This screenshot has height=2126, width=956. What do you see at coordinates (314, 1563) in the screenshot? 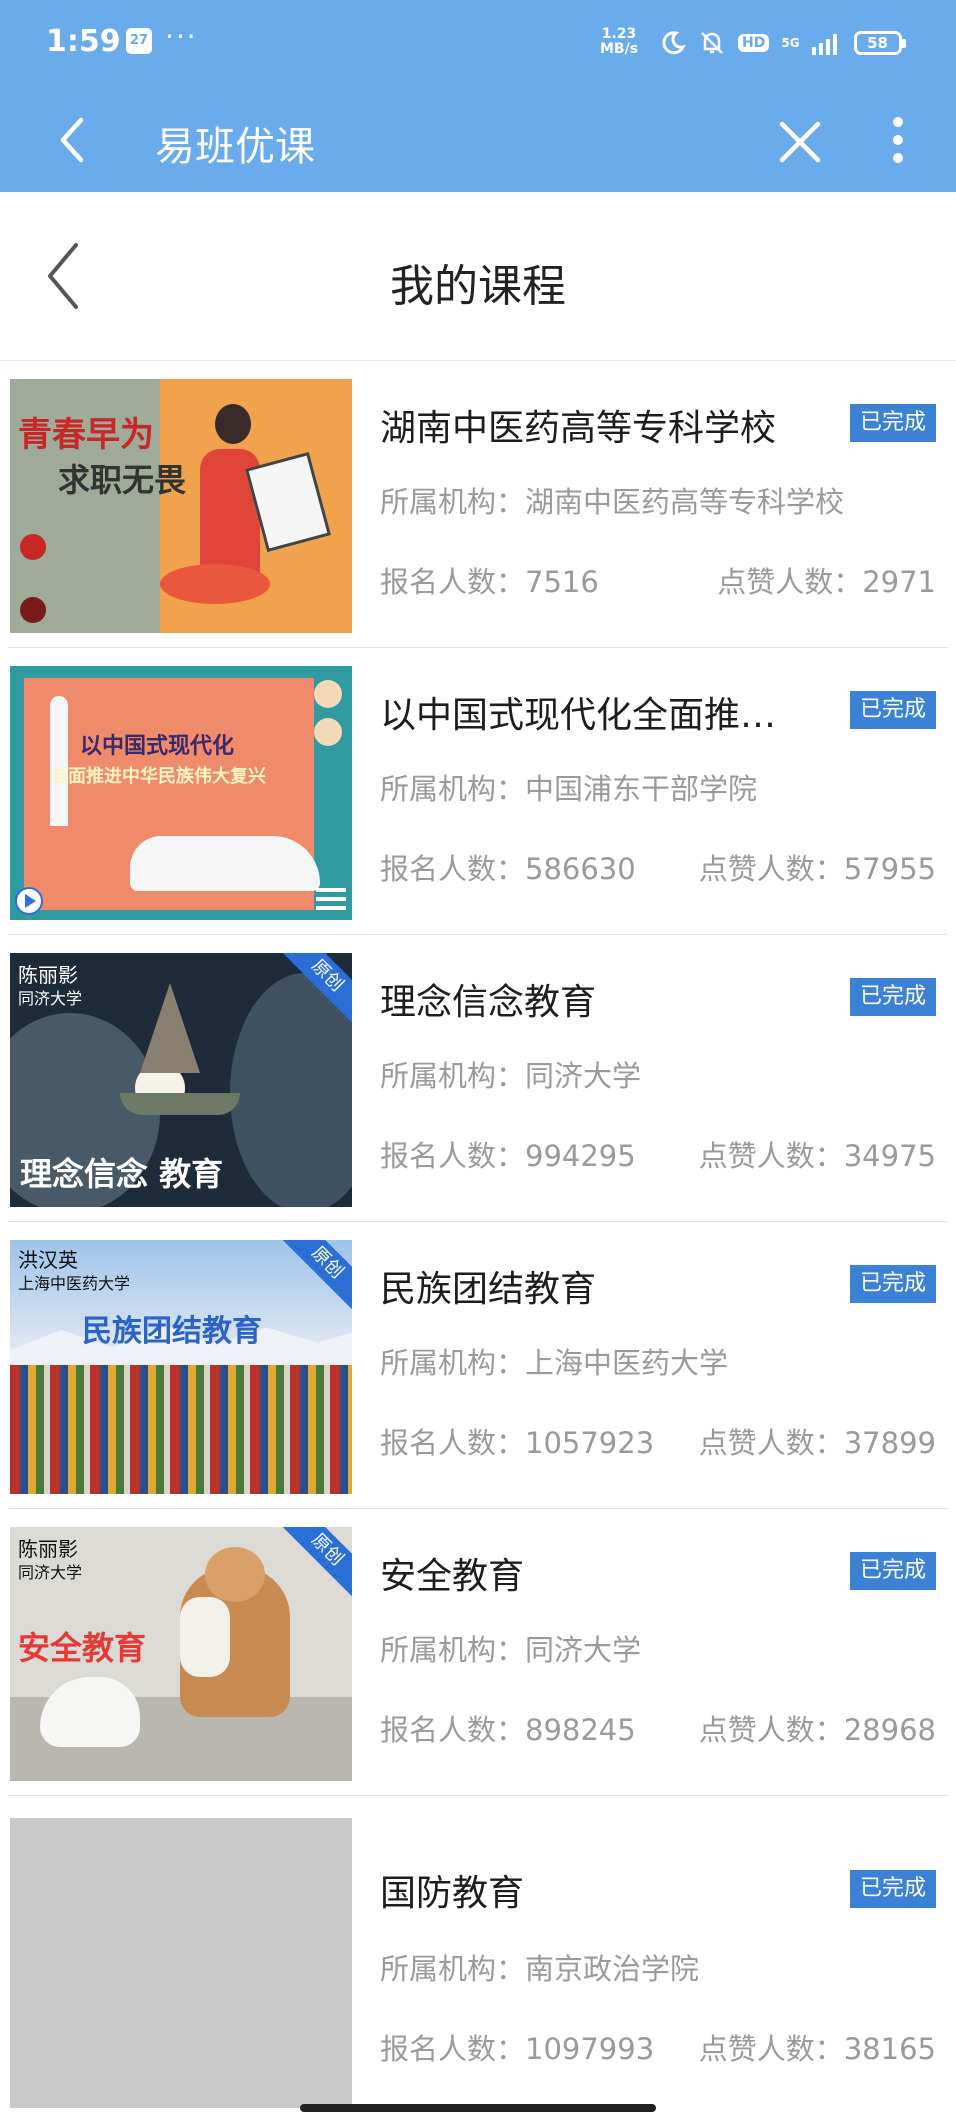
I see `original-tag: 原创` at bounding box center [314, 1563].